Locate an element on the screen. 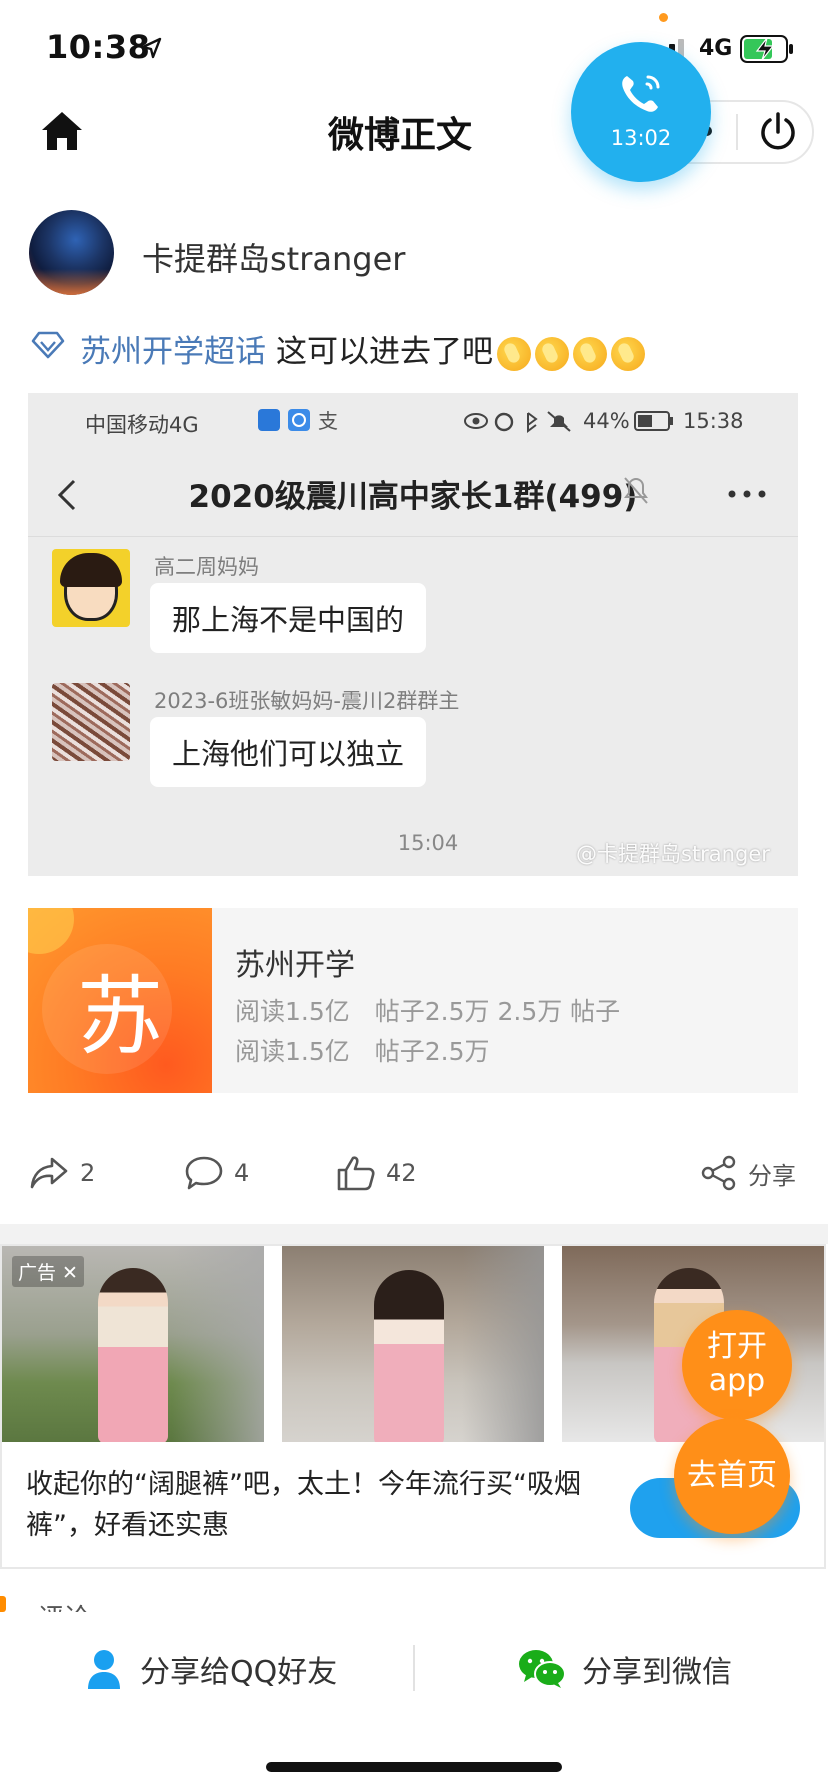 The width and height of the screenshot is (828, 1792). super-topic-thumbnail: 苏 is located at coordinates (120, 1000).